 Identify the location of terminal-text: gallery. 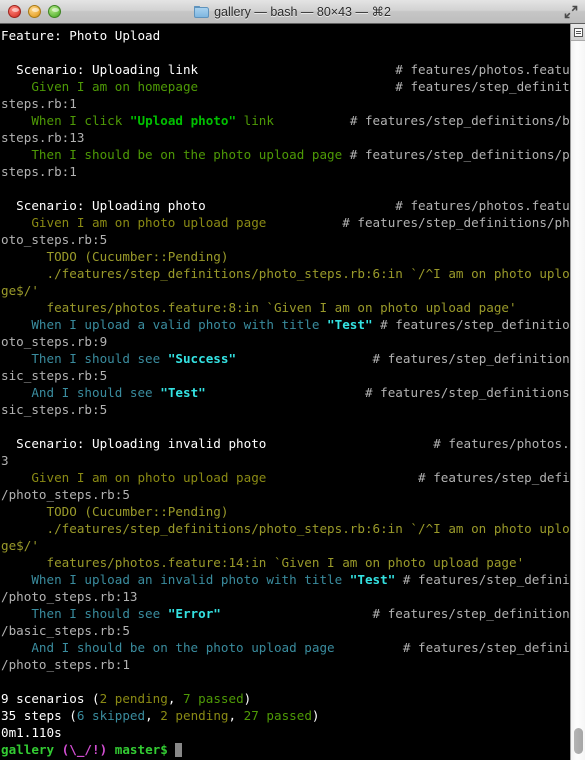
(31, 749).